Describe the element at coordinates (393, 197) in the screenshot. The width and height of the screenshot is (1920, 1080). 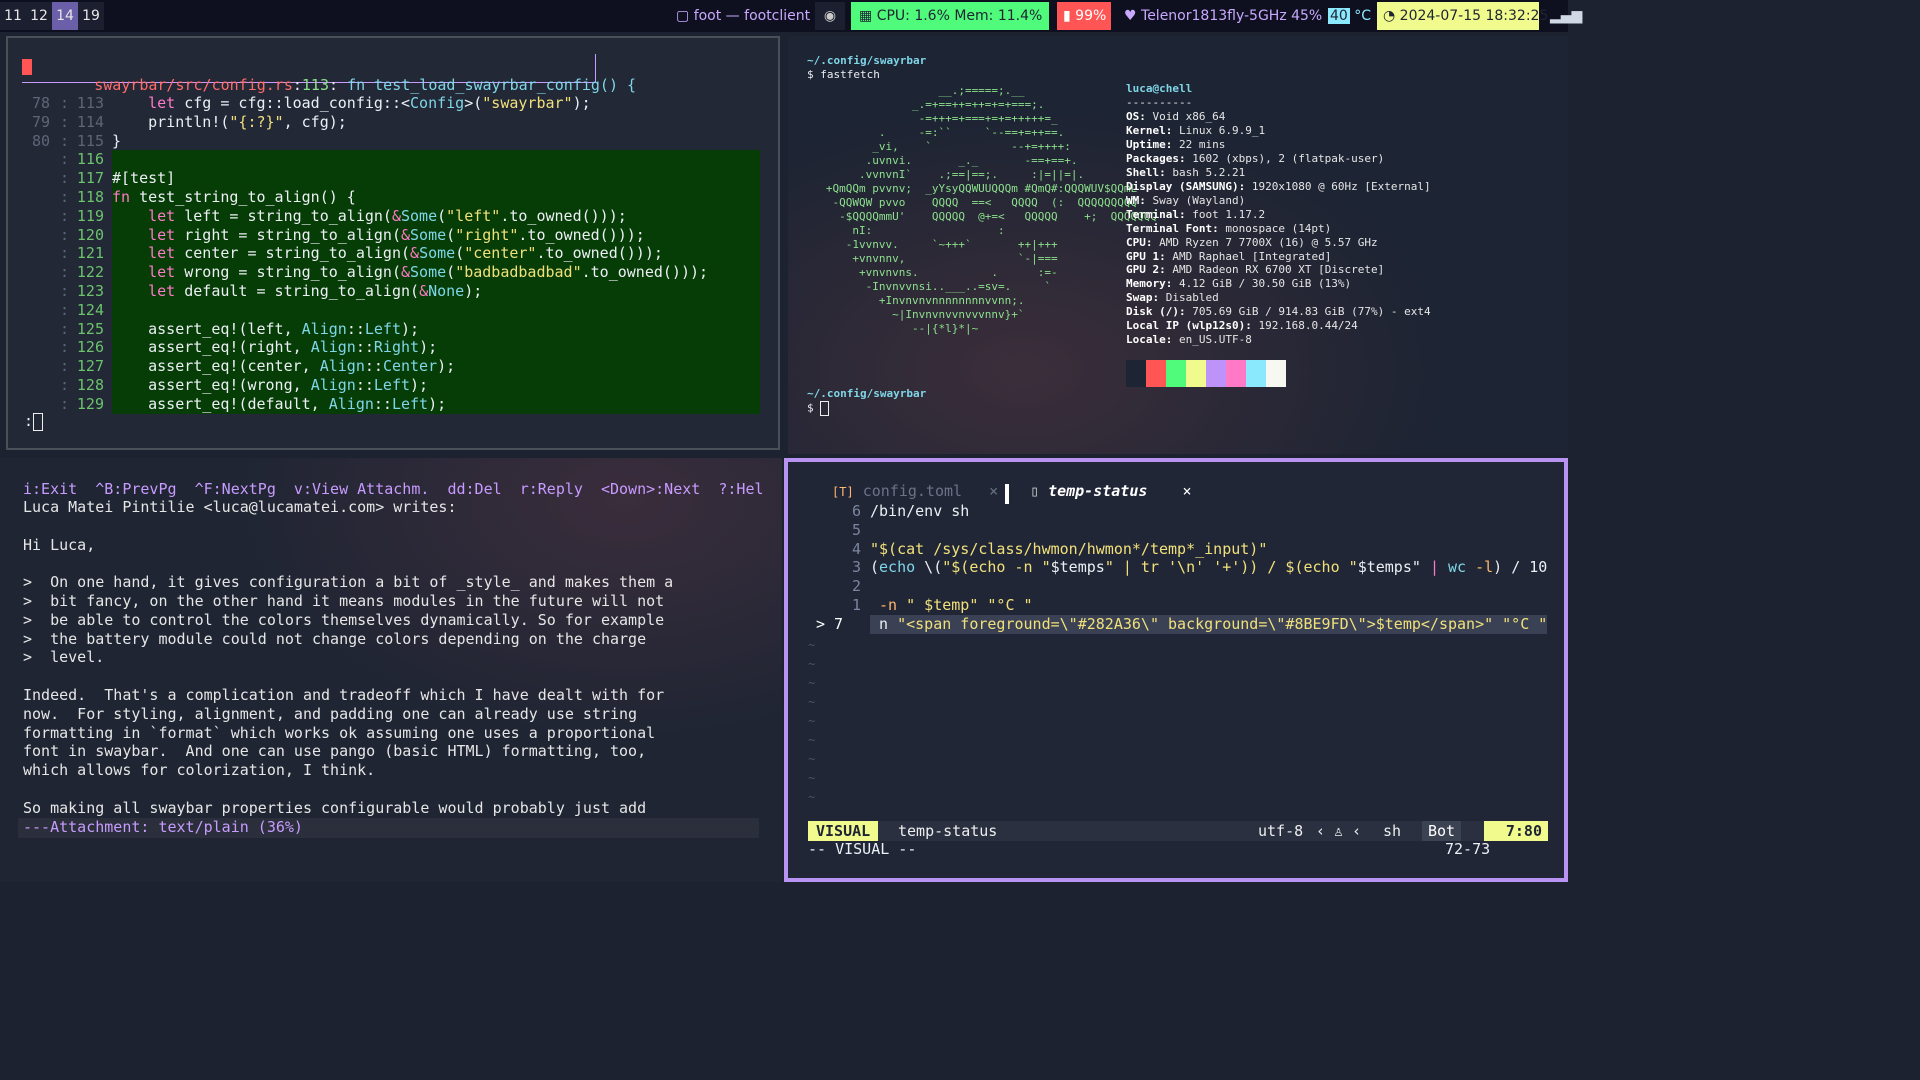
I see `code-line: :118 fn test_string_to_align() {` at that location.